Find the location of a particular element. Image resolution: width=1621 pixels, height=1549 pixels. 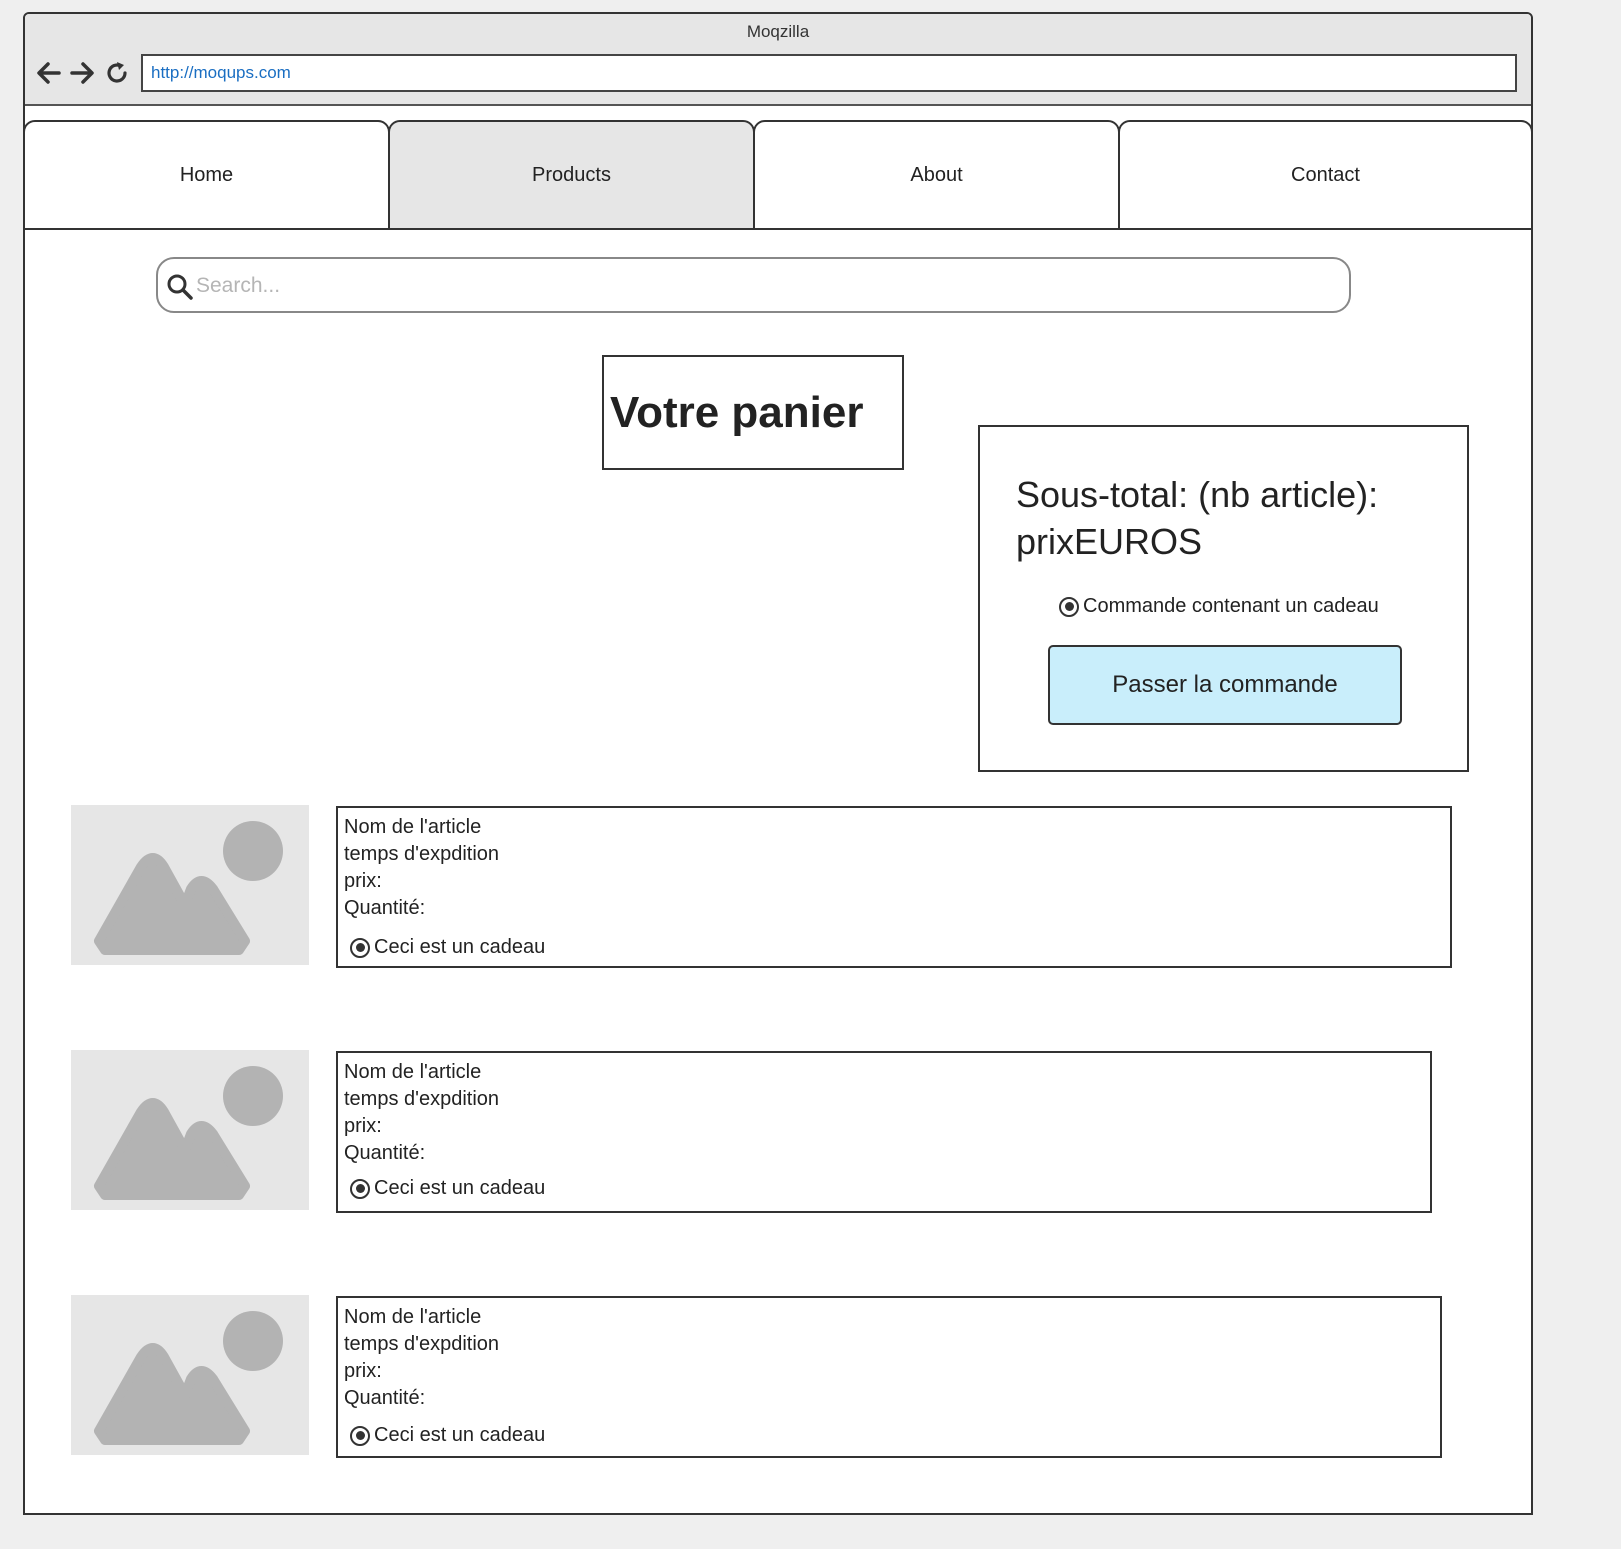

gift-order-option: Commande contenant un cadeau is located at coordinates (1219, 606).